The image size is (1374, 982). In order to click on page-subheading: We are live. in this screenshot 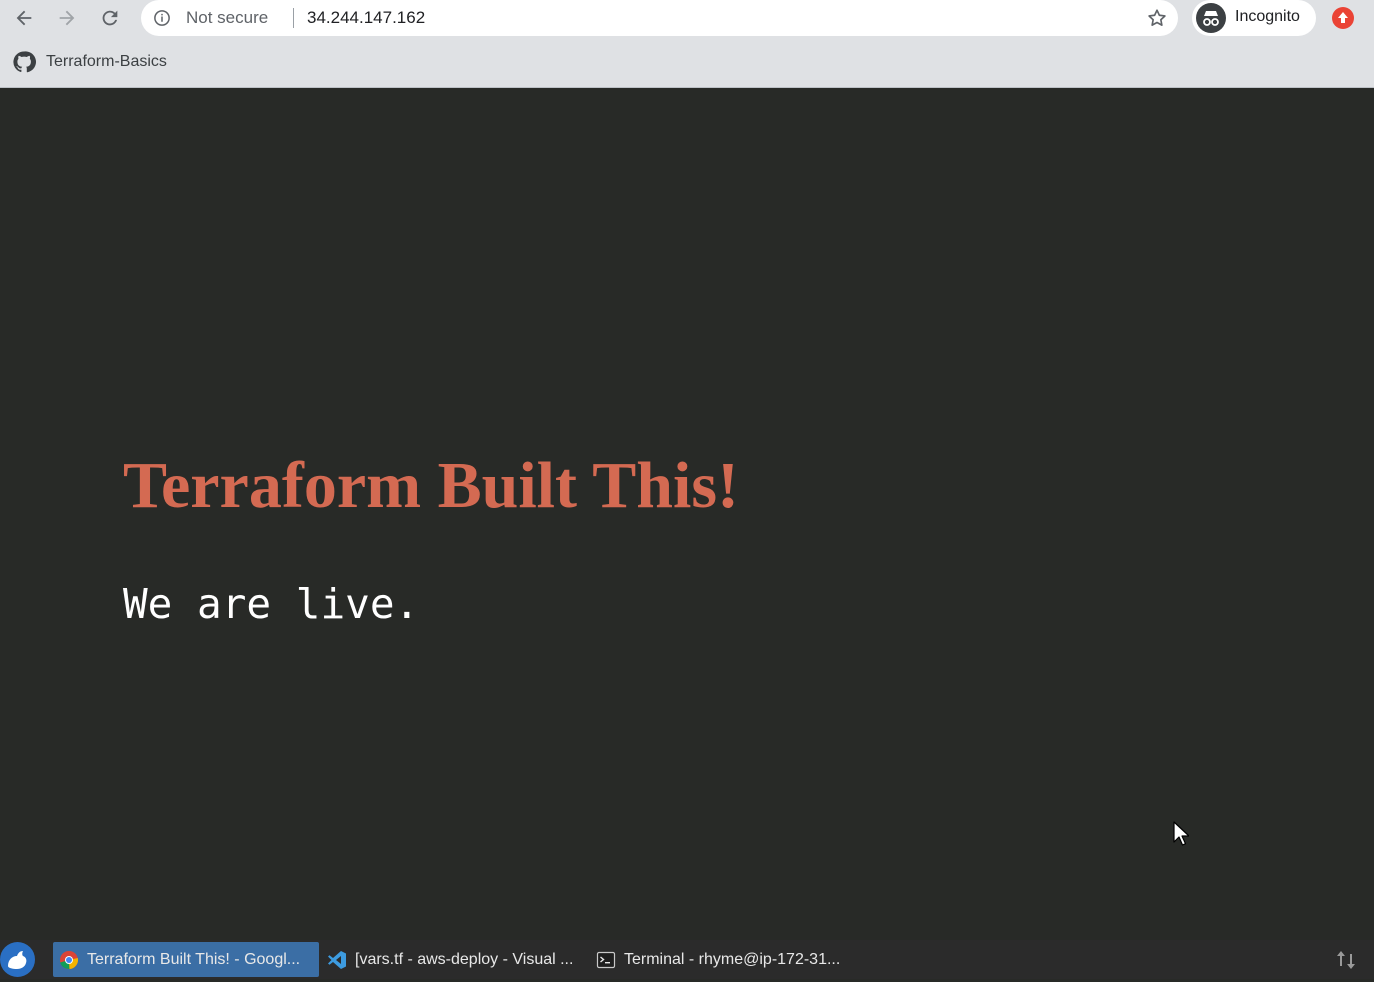, I will do `click(271, 604)`.